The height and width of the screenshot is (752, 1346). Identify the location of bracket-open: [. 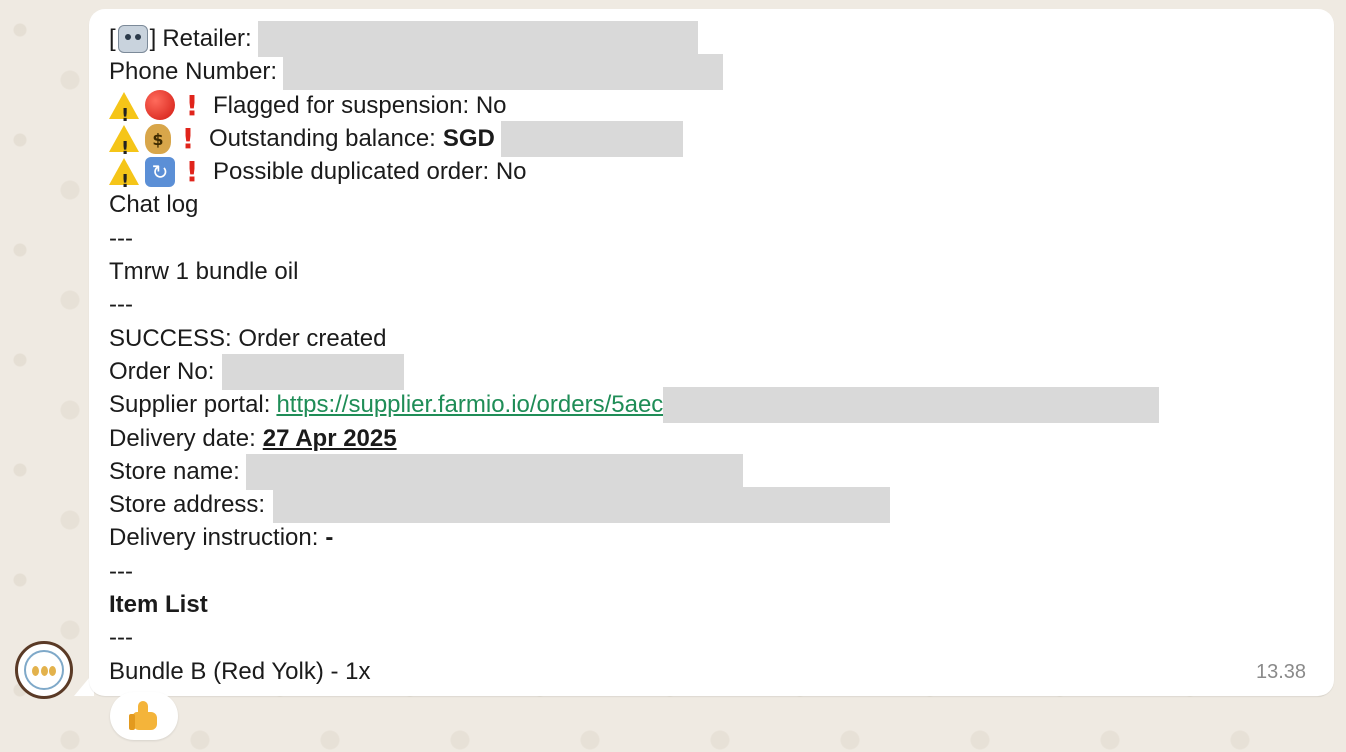
(112, 38).